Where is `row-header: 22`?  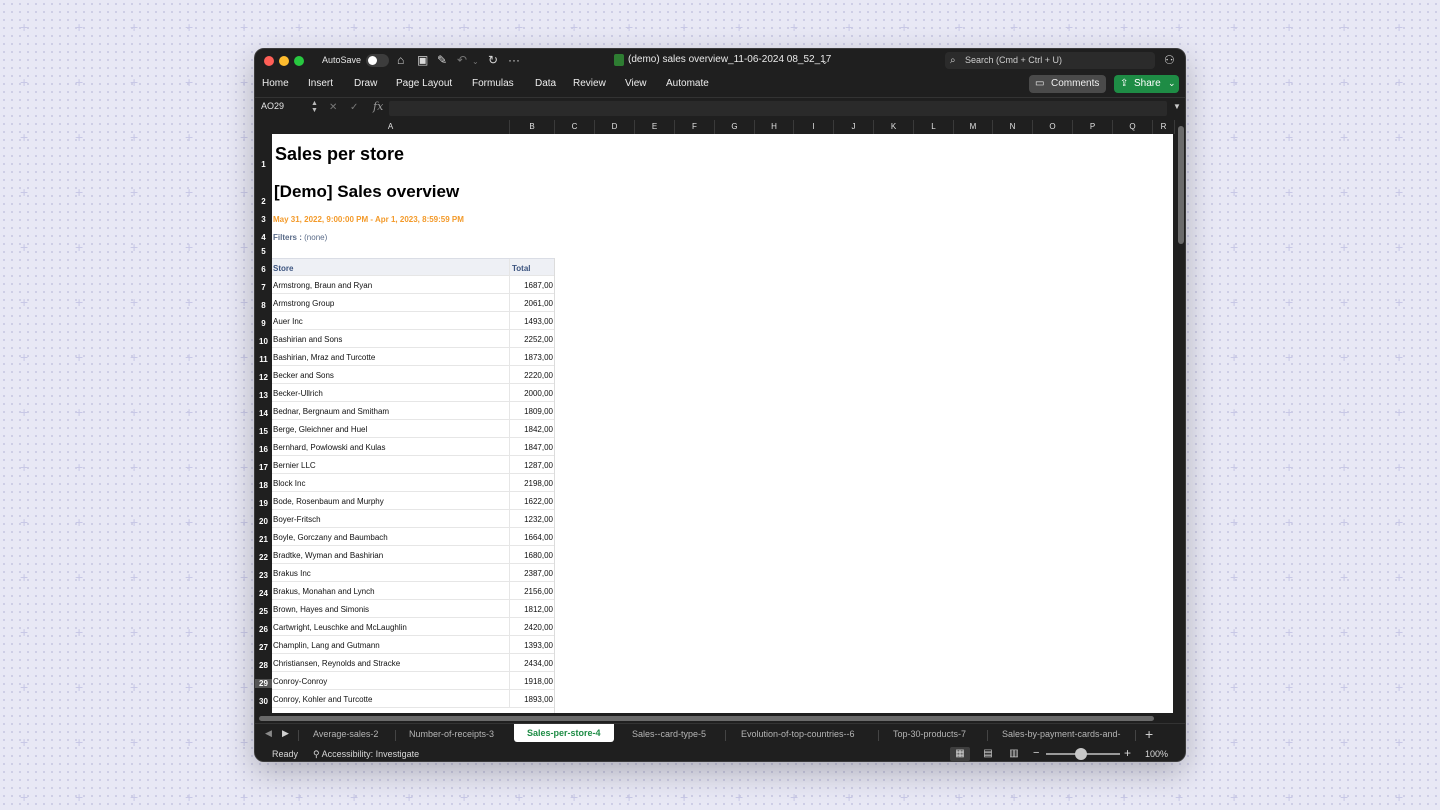
row-header: 22 is located at coordinates (263, 557).